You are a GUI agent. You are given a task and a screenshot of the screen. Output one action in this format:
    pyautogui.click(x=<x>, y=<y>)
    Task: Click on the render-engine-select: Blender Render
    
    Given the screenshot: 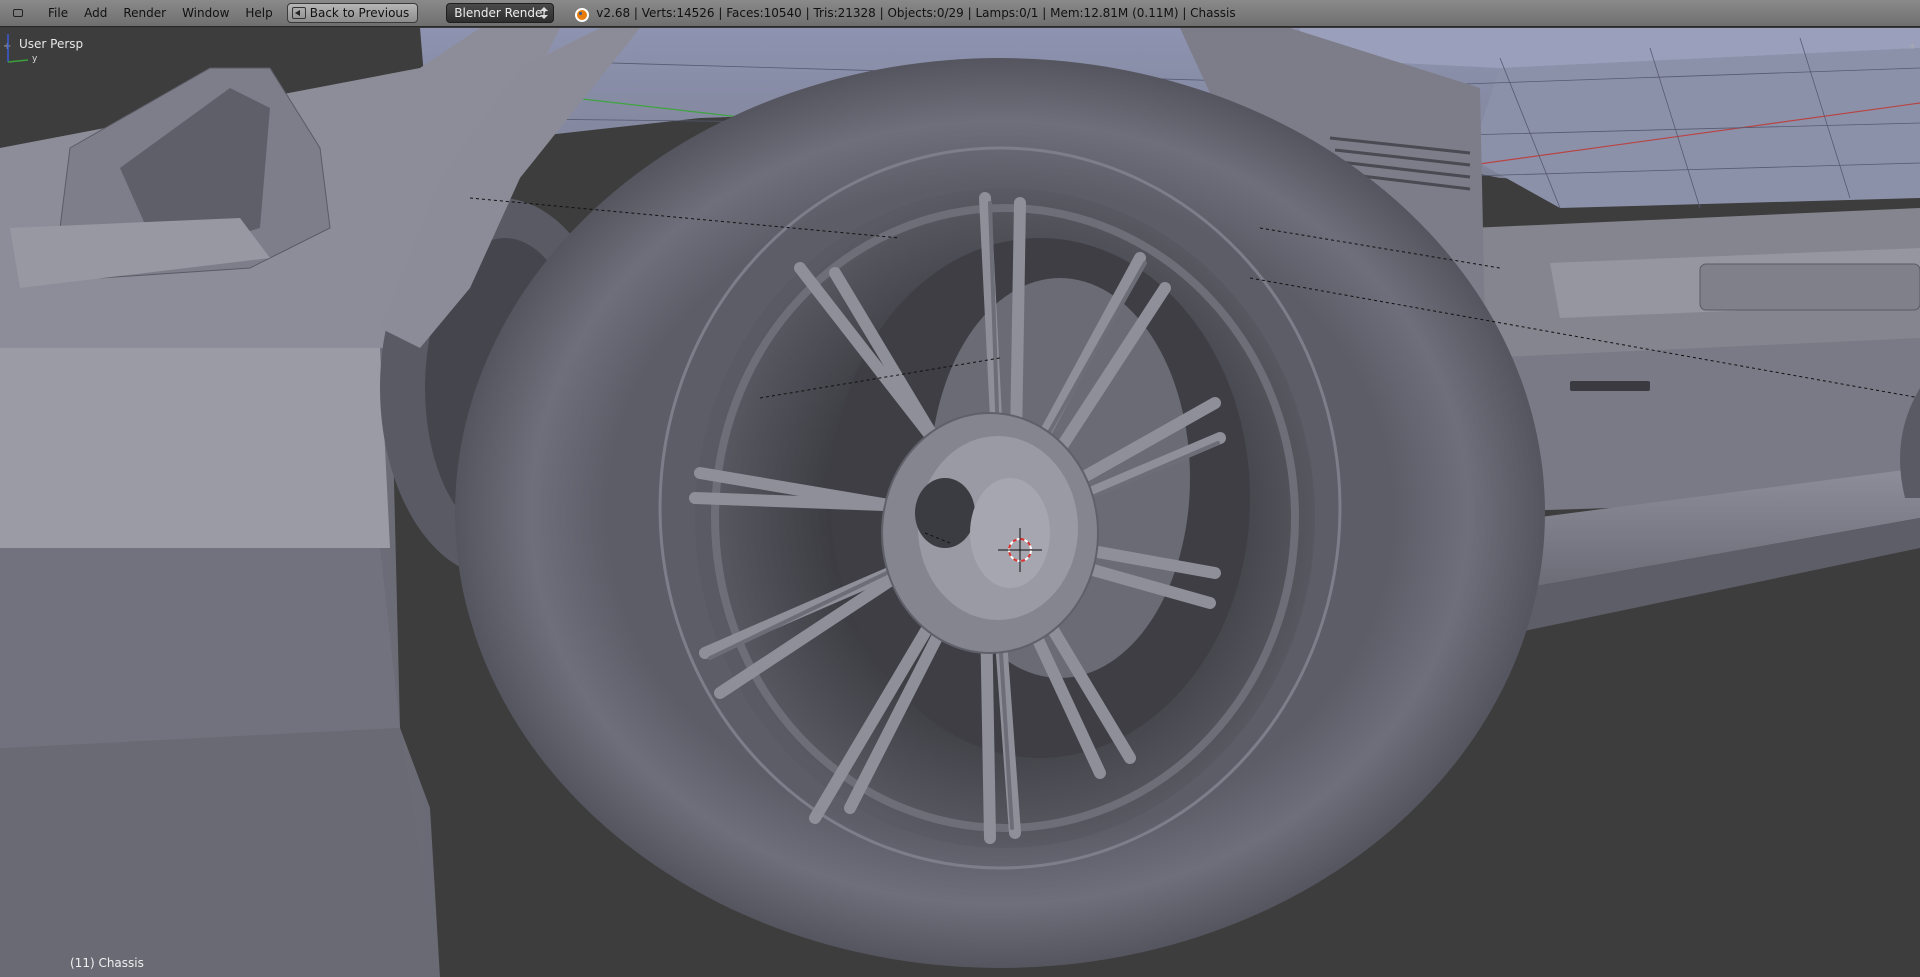 What is the action you would take?
    pyautogui.click(x=500, y=13)
    